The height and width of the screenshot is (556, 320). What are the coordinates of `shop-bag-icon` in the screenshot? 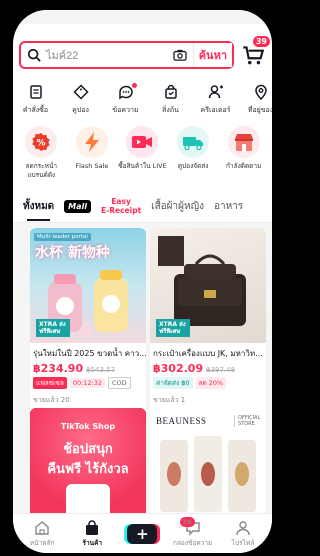 It's located at (92, 527).